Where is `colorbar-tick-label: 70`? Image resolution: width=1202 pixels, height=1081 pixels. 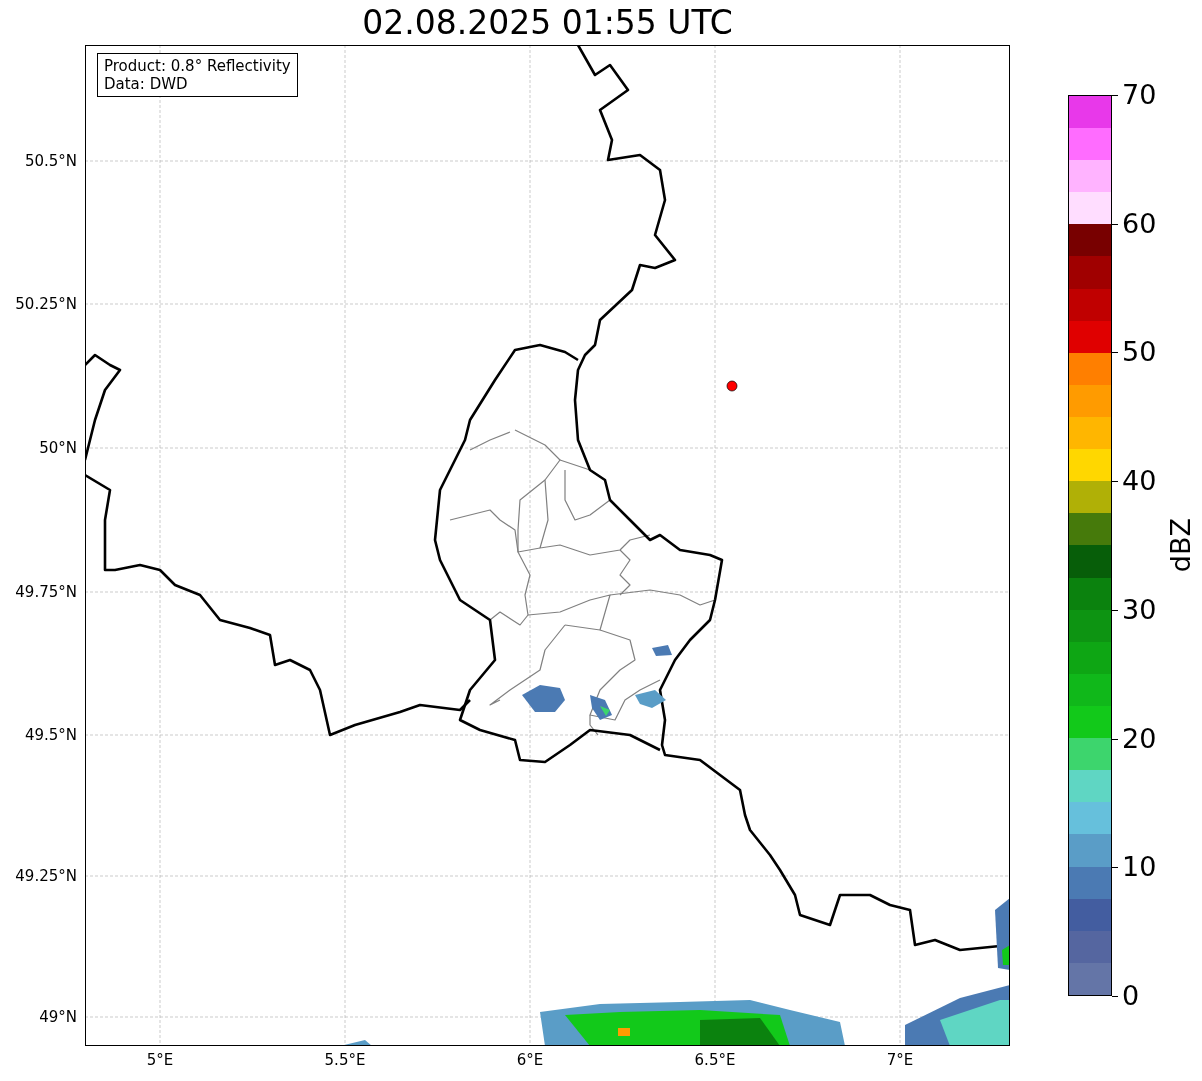
colorbar-tick-label: 70 is located at coordinates (1139, 95).